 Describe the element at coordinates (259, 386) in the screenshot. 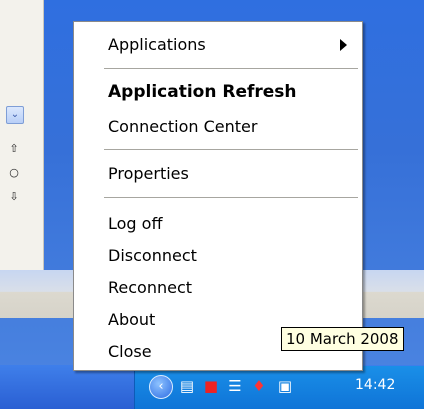

I see `security-icon: ♦` at that location.